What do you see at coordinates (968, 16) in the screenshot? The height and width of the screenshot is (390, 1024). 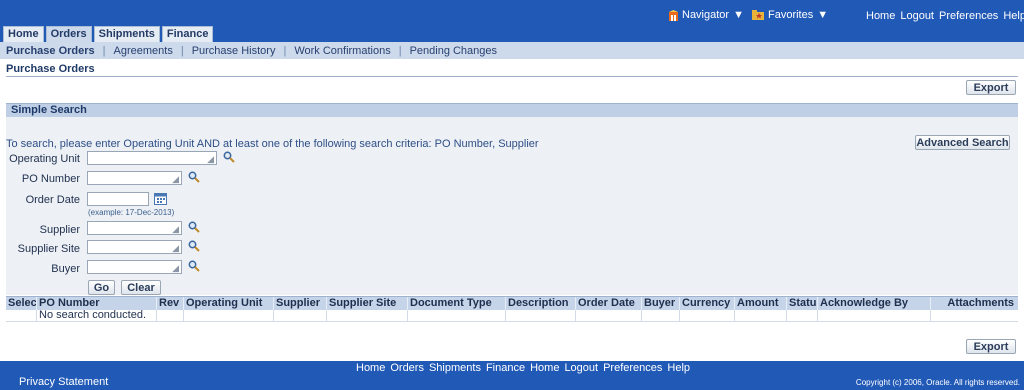 I see `global-link-preferences: Preferences` at bounding box center [968, 16].